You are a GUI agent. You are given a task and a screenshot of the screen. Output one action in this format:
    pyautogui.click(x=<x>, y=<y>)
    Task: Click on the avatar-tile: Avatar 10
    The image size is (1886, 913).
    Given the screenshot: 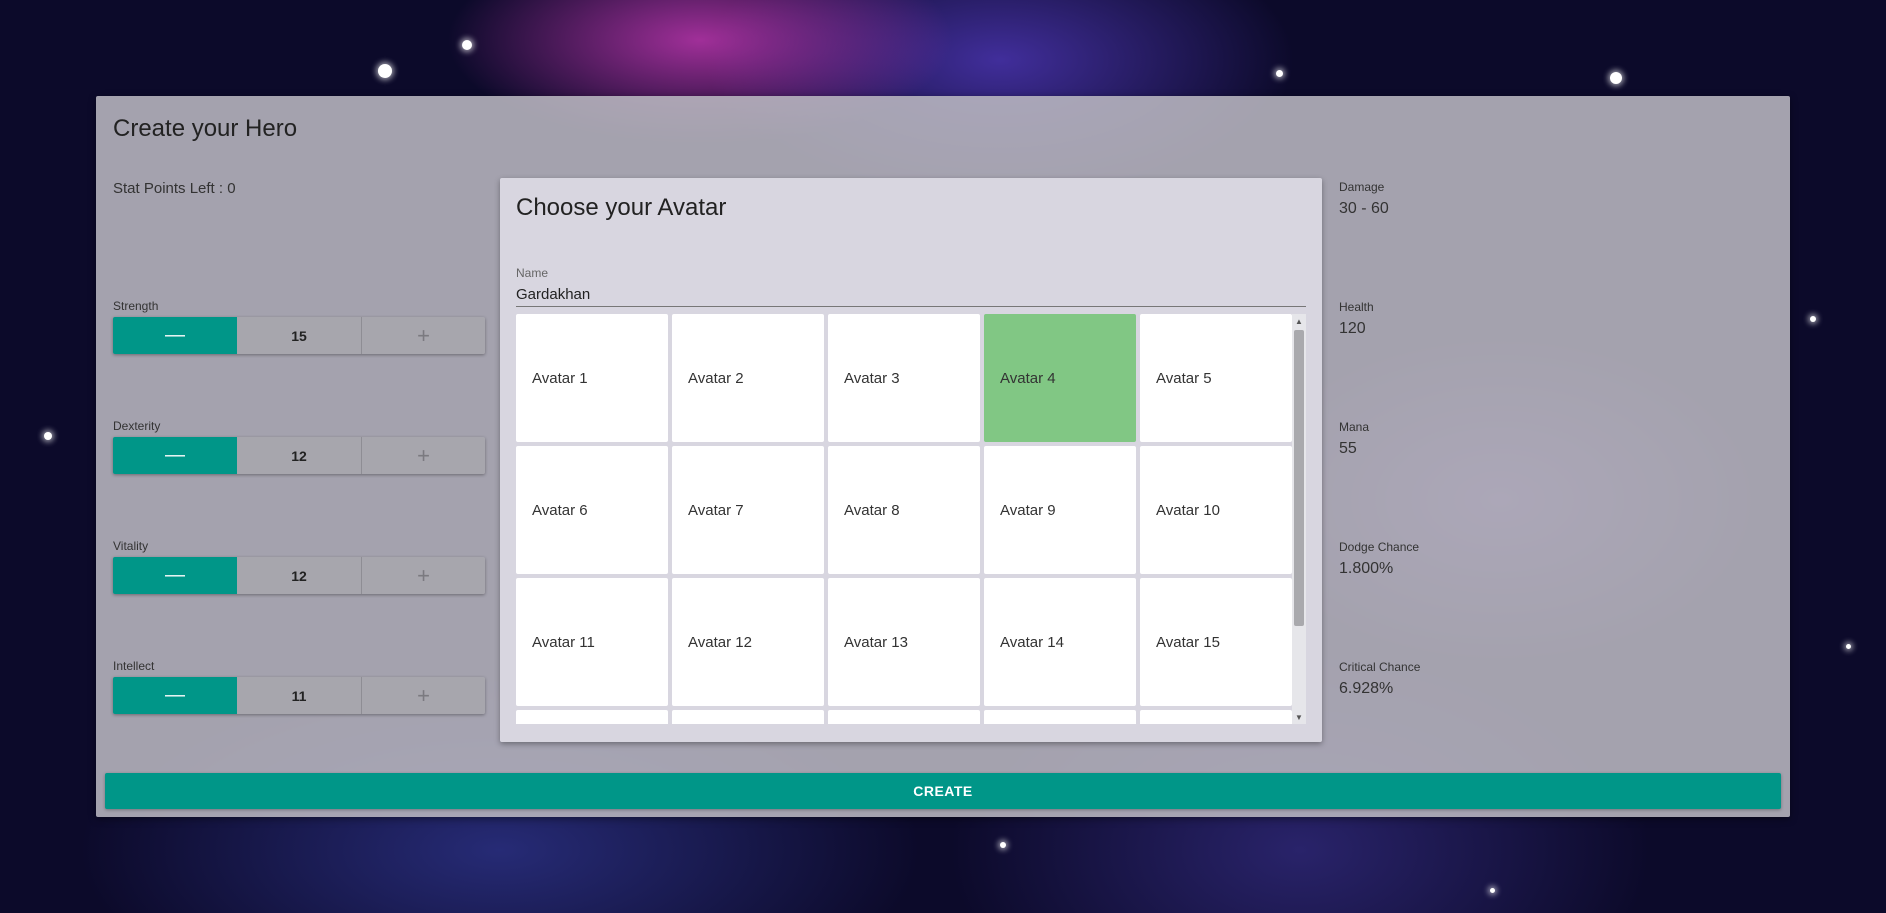 What is the action you would take?
    pyautogui.click(x=1216, y=510)
    